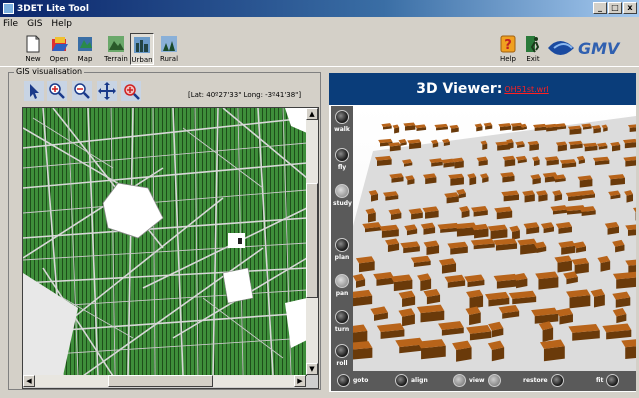 The height and width of the screenshot is (398, 639). I want to click on urban-button: Urban, so click(142, 49).